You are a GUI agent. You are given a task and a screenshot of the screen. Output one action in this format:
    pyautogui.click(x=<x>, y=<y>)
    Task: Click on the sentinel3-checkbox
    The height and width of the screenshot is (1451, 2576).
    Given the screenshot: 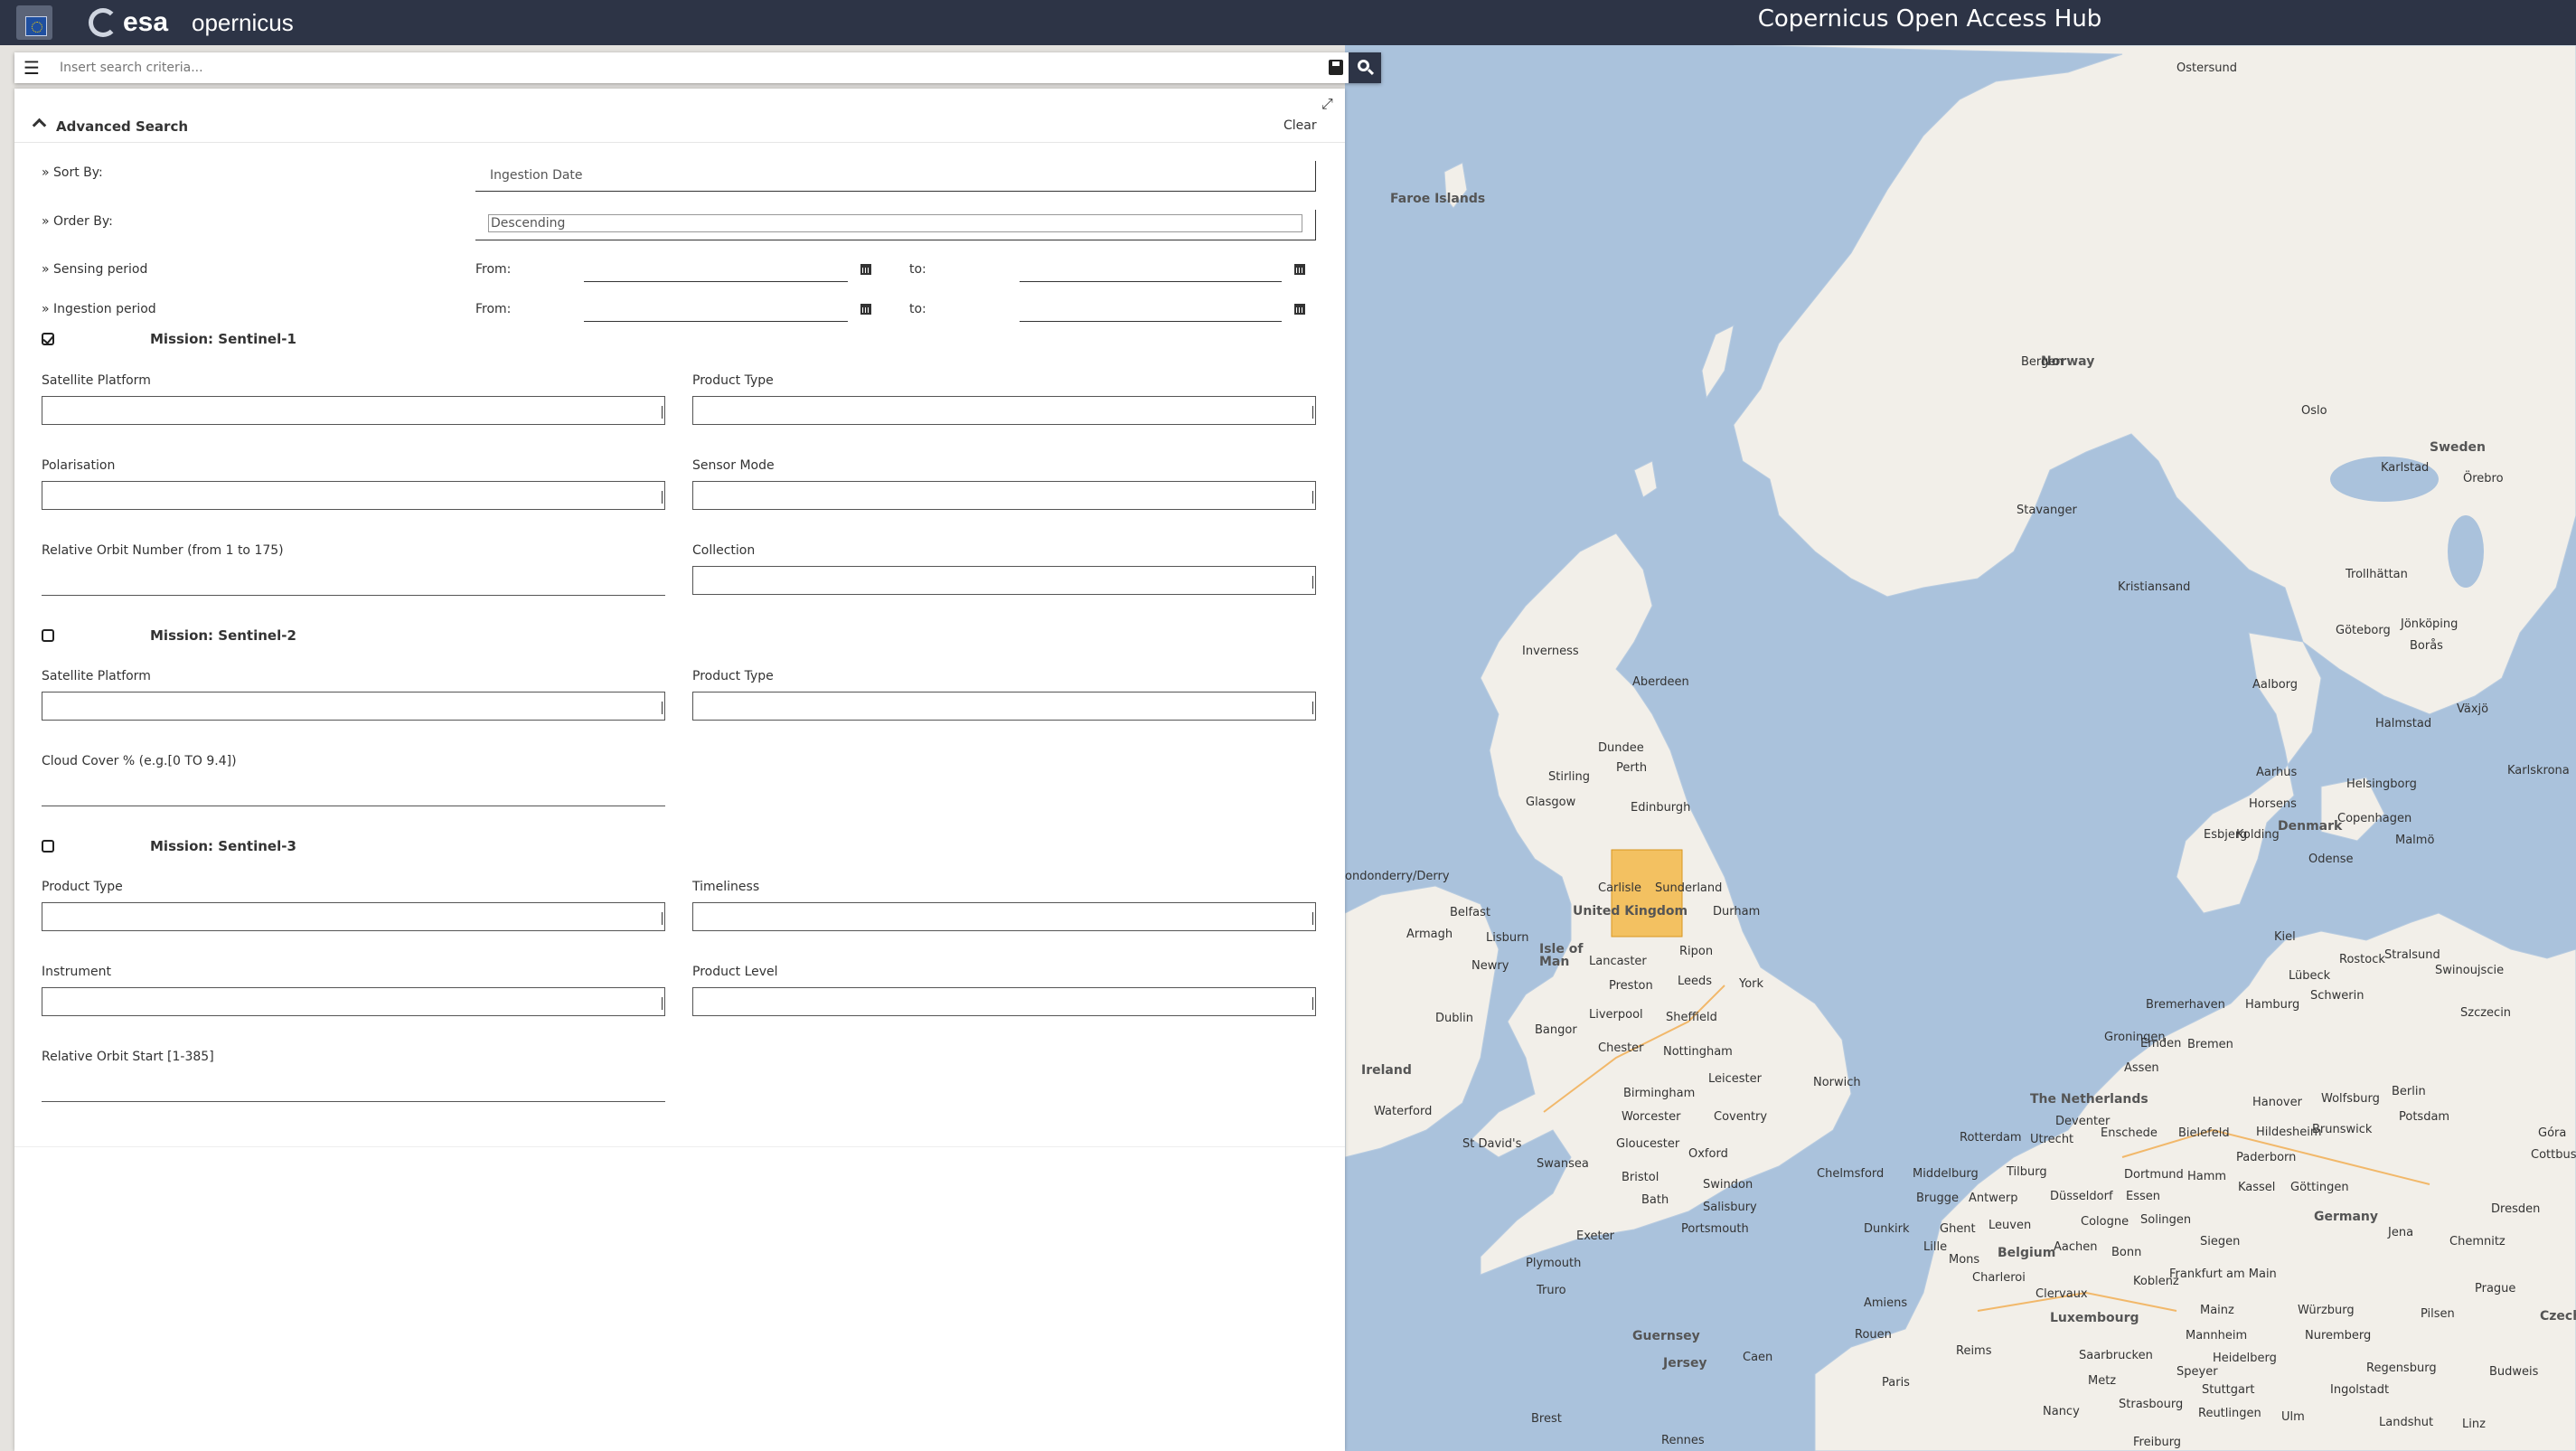 What is the action you would take?
    pyautogui.click(x=48, y=846)
    